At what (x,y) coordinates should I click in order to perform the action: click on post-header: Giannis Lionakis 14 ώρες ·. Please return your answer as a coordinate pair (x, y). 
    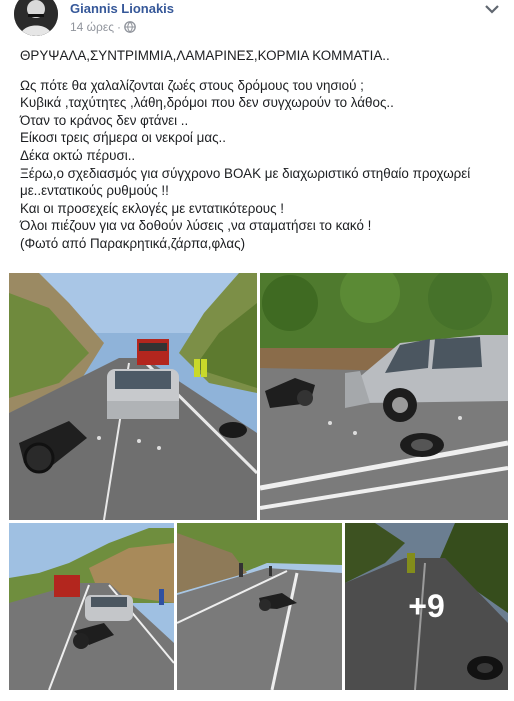
    Looking at the image, I should click on (257, 21).